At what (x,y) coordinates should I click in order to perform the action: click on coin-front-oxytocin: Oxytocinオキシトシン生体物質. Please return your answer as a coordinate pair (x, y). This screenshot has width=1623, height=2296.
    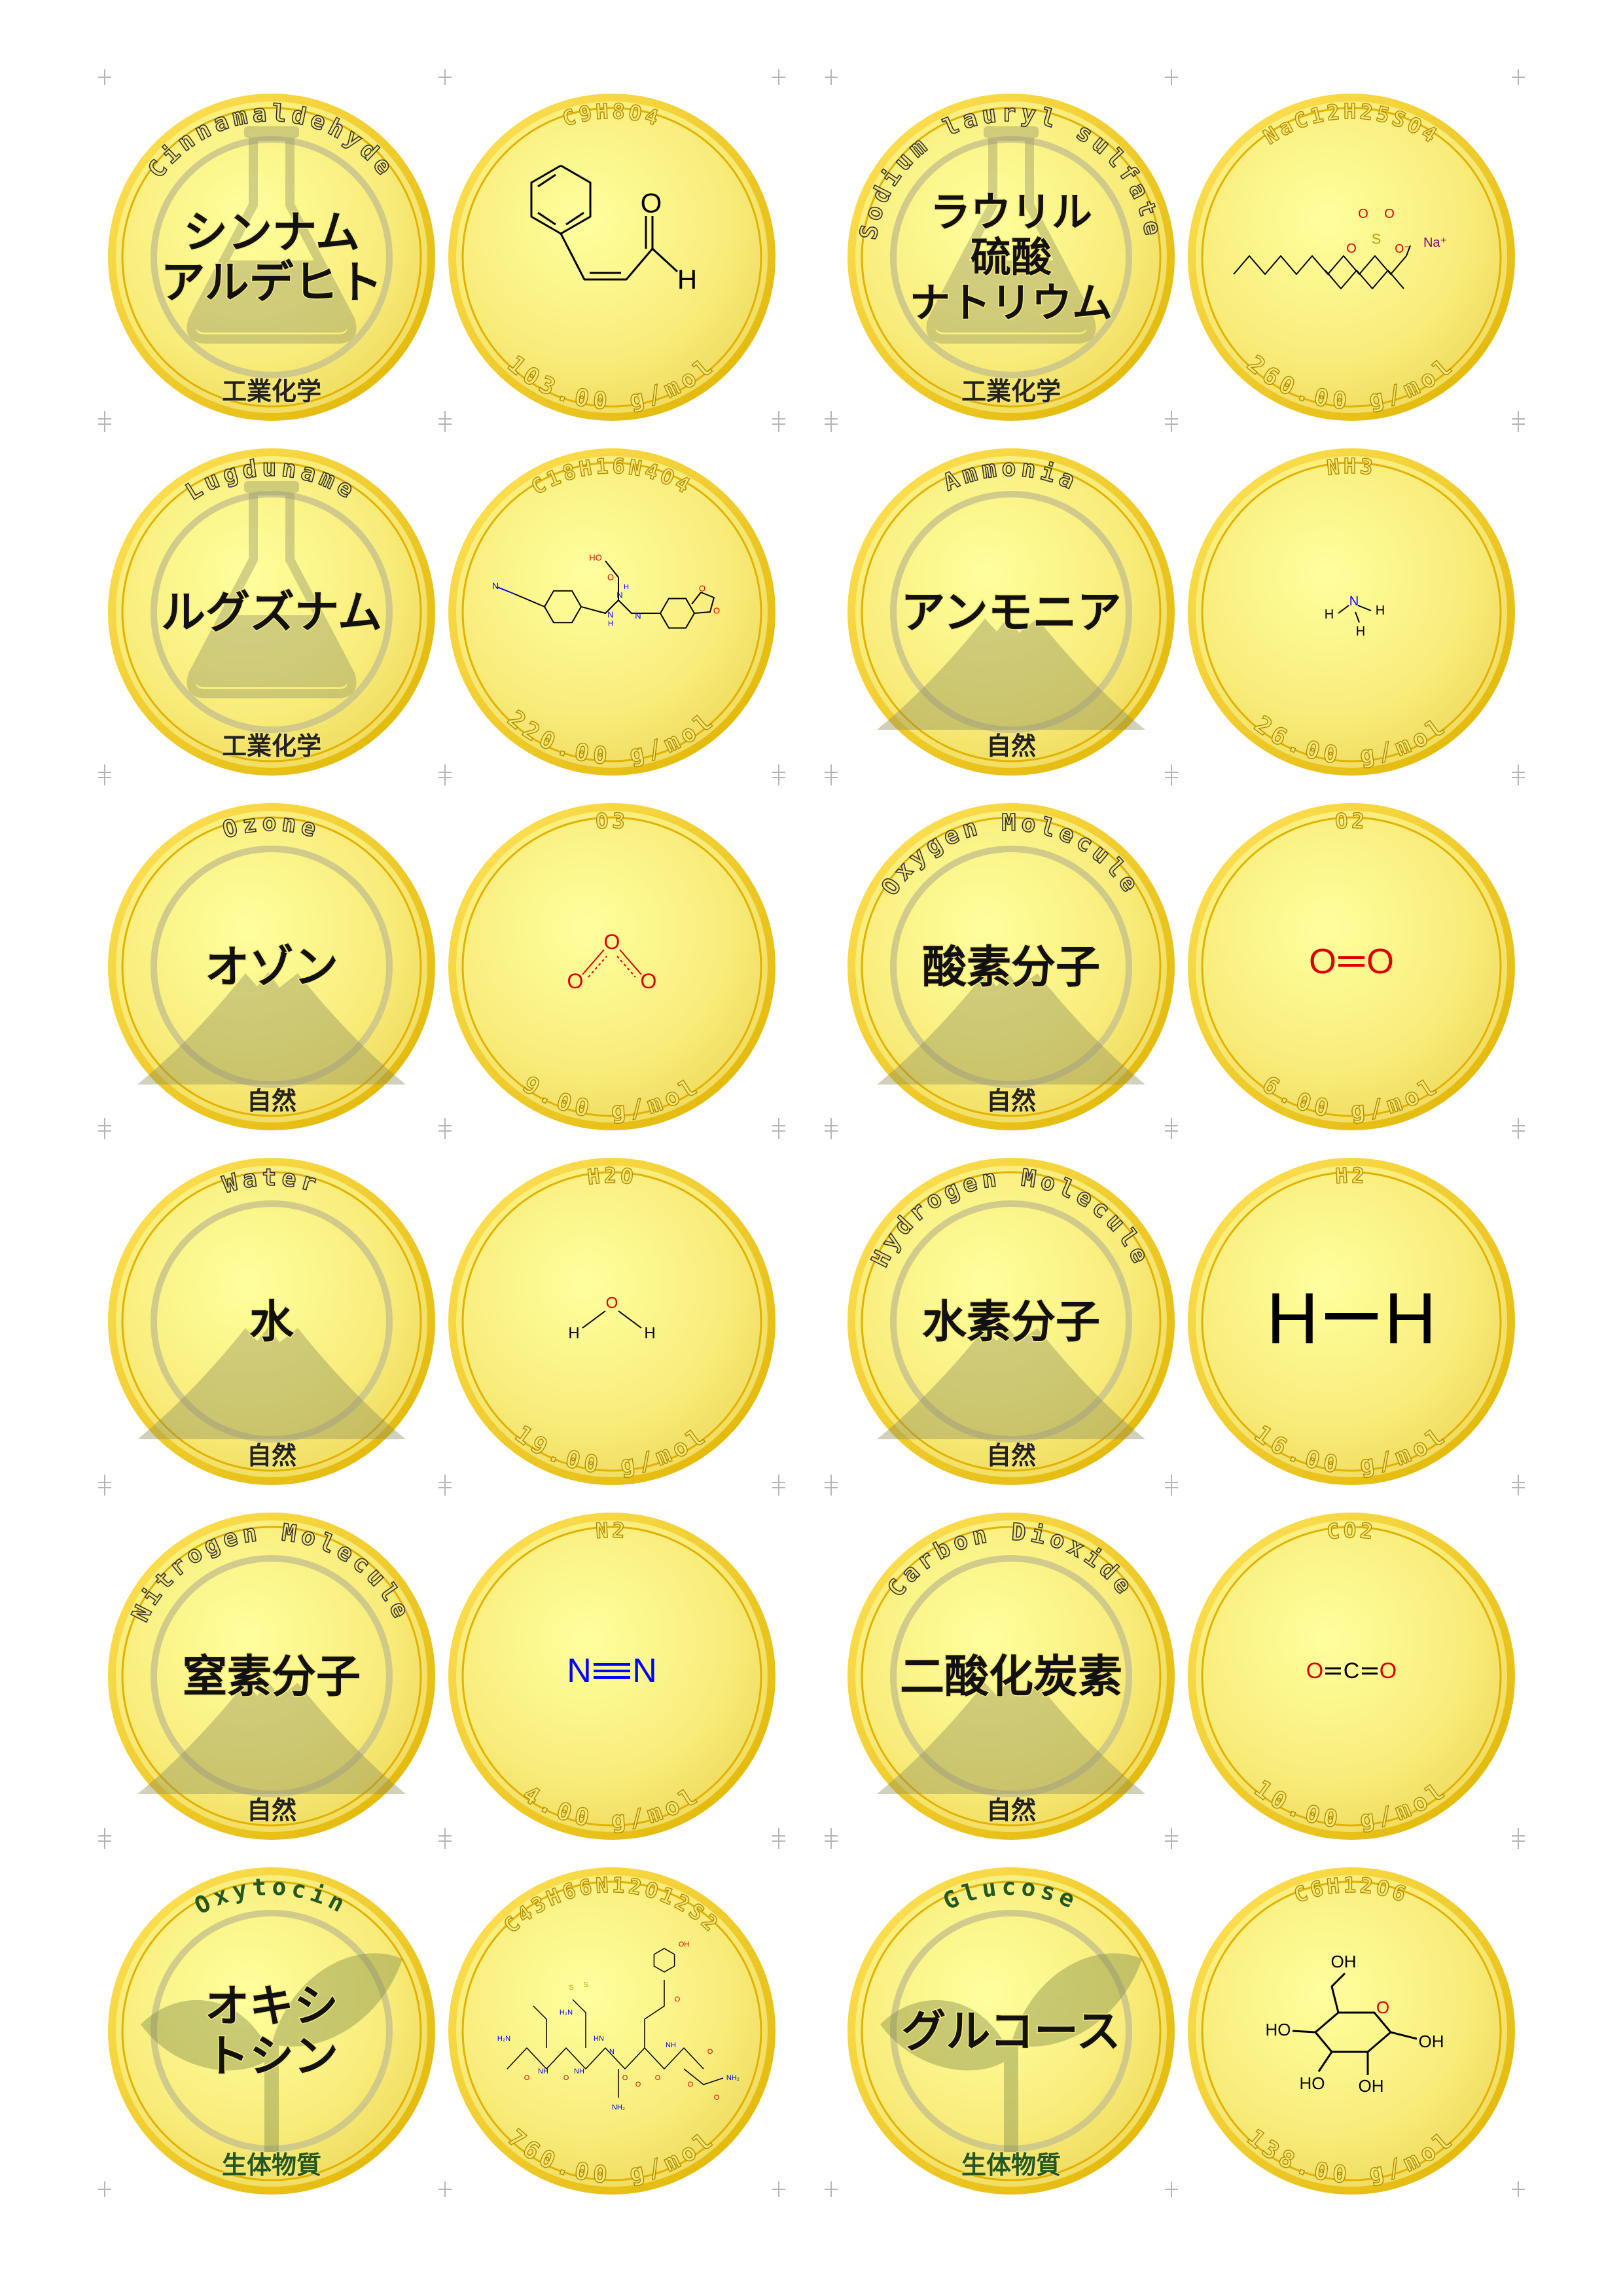
    Looking at the image, I should click on (271, 2031).